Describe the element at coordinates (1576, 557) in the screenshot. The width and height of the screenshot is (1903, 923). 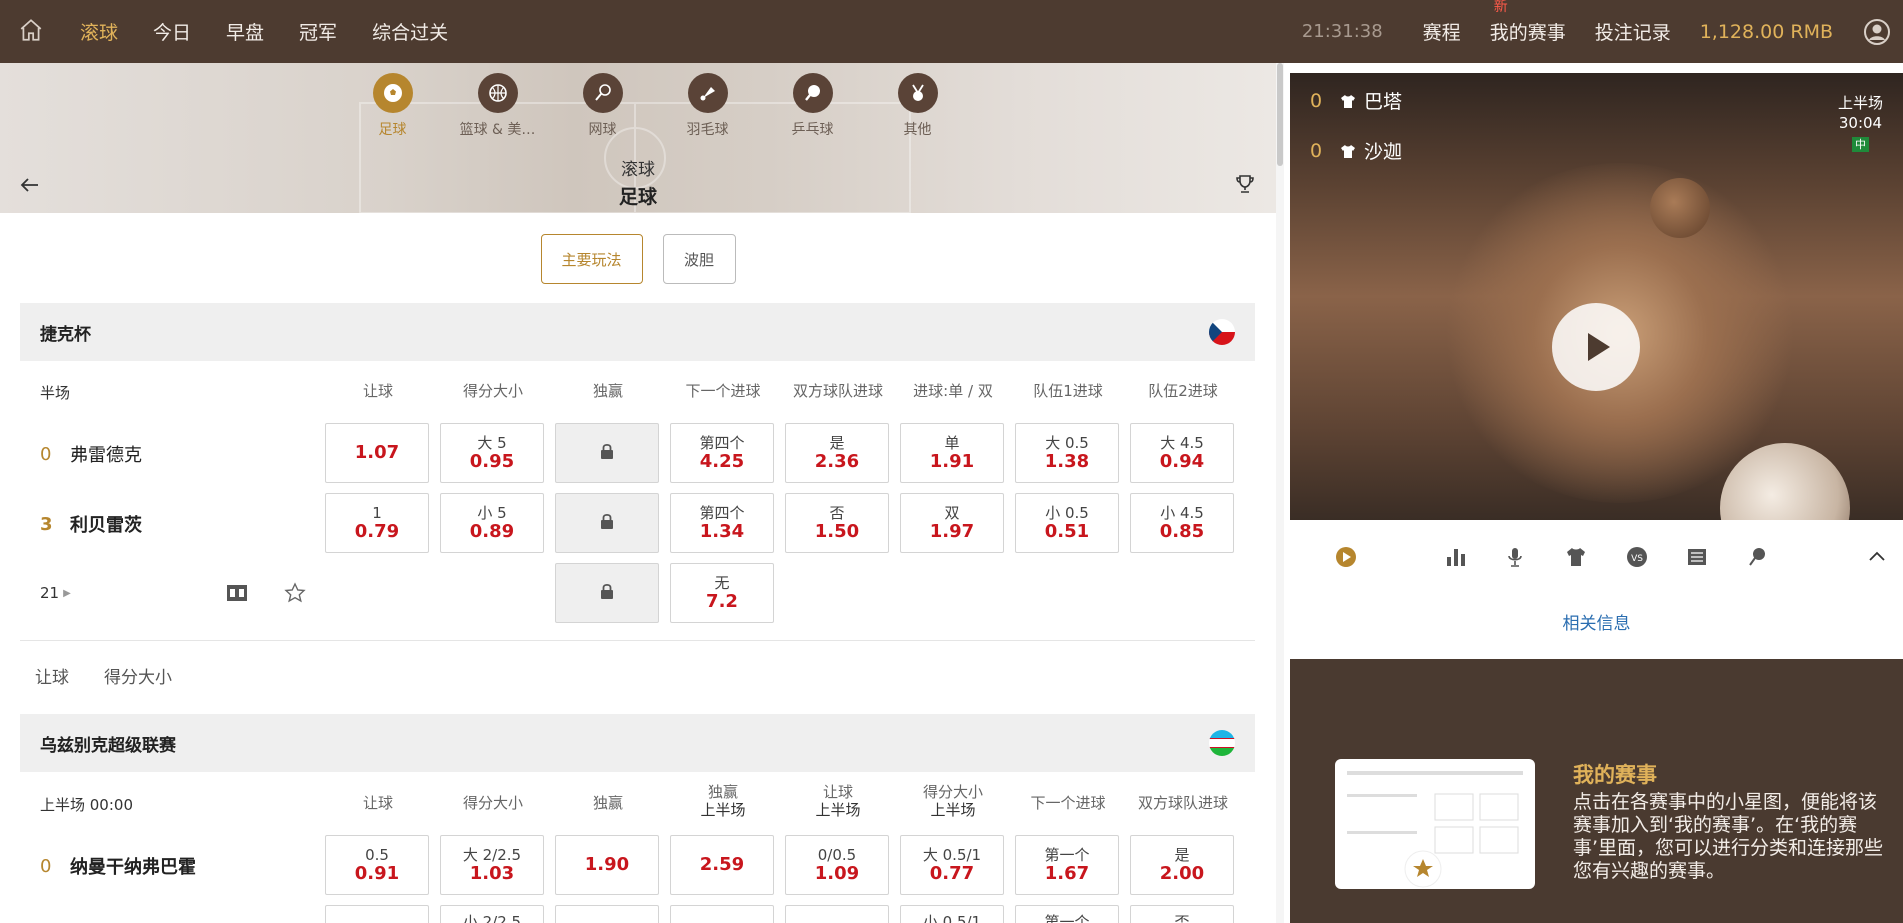
I see `lineup-shirt-icon` at that location.